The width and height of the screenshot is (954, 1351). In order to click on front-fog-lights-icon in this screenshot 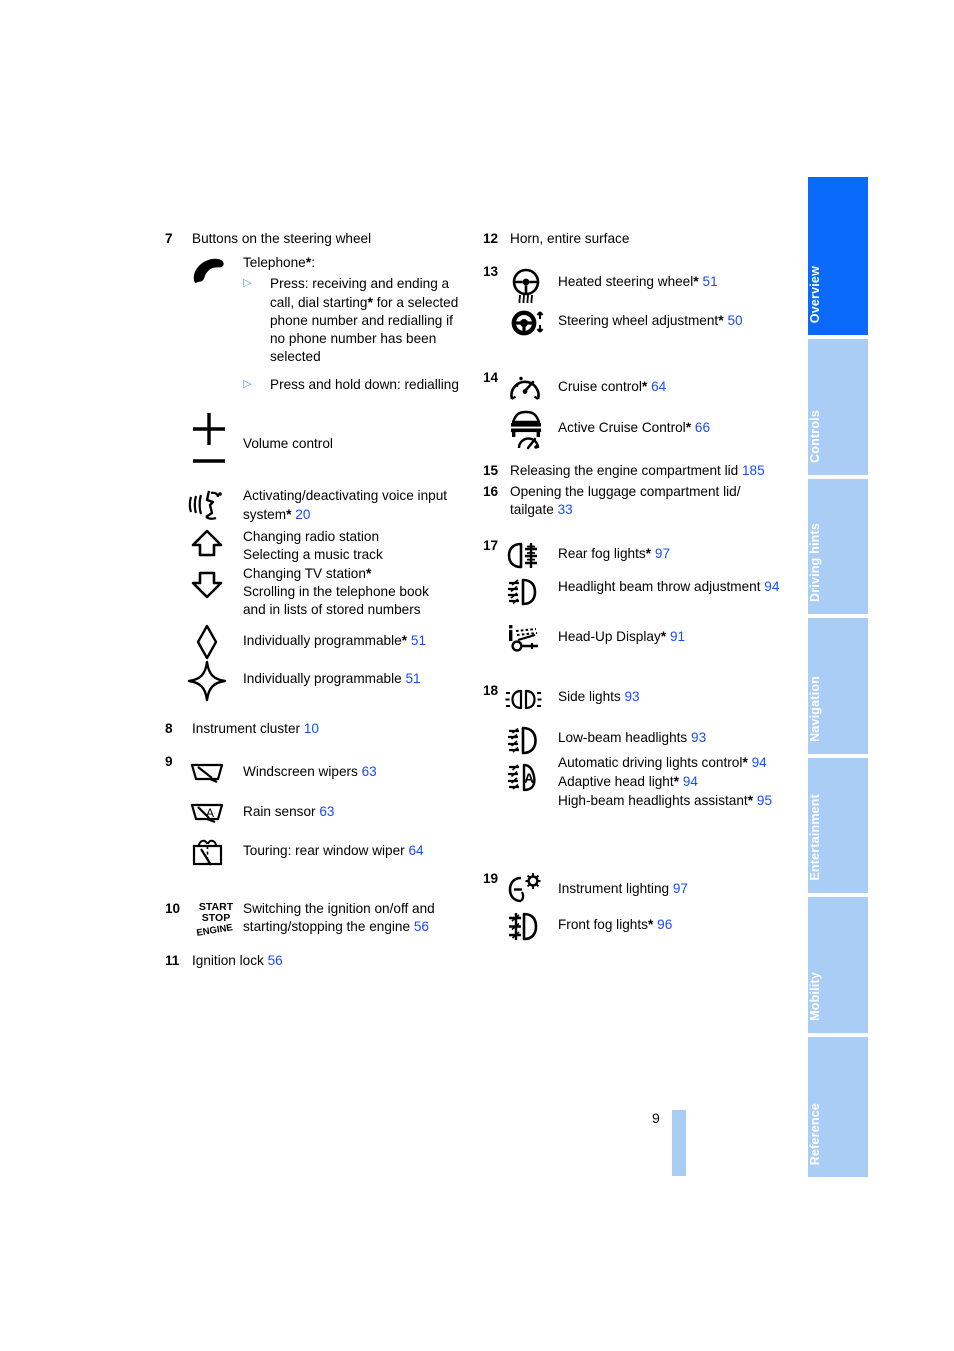, I will do `click(529, 927)`.